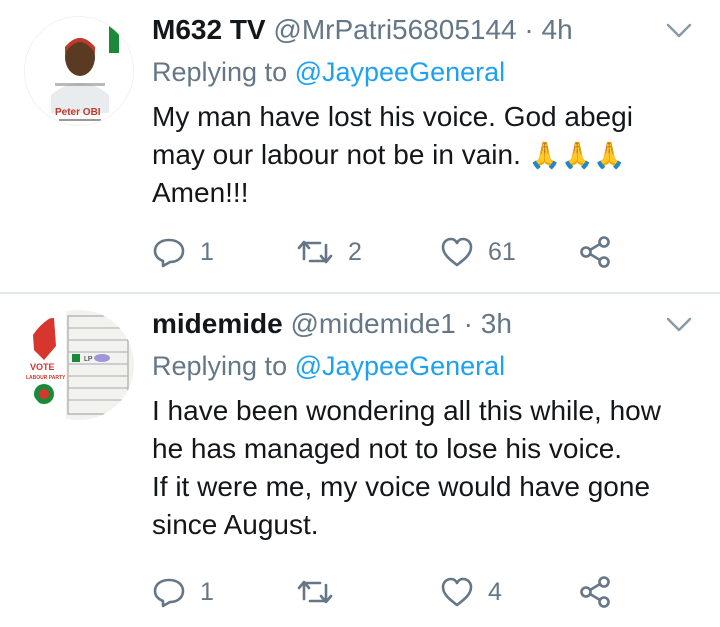 Image resolution: width=720 pixels, height=627 pixels. I want to click on avatar: VOTE LABOUR PARTY LP, so click(79, 365).